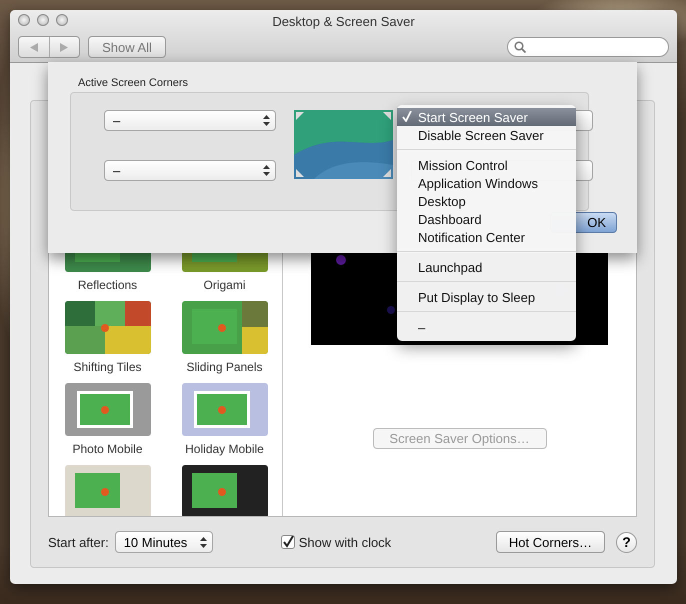 The width and height of the screenshot is (686, 604). I want to click on screen-saver-label: Shifting Tiles, so click(107, 367).